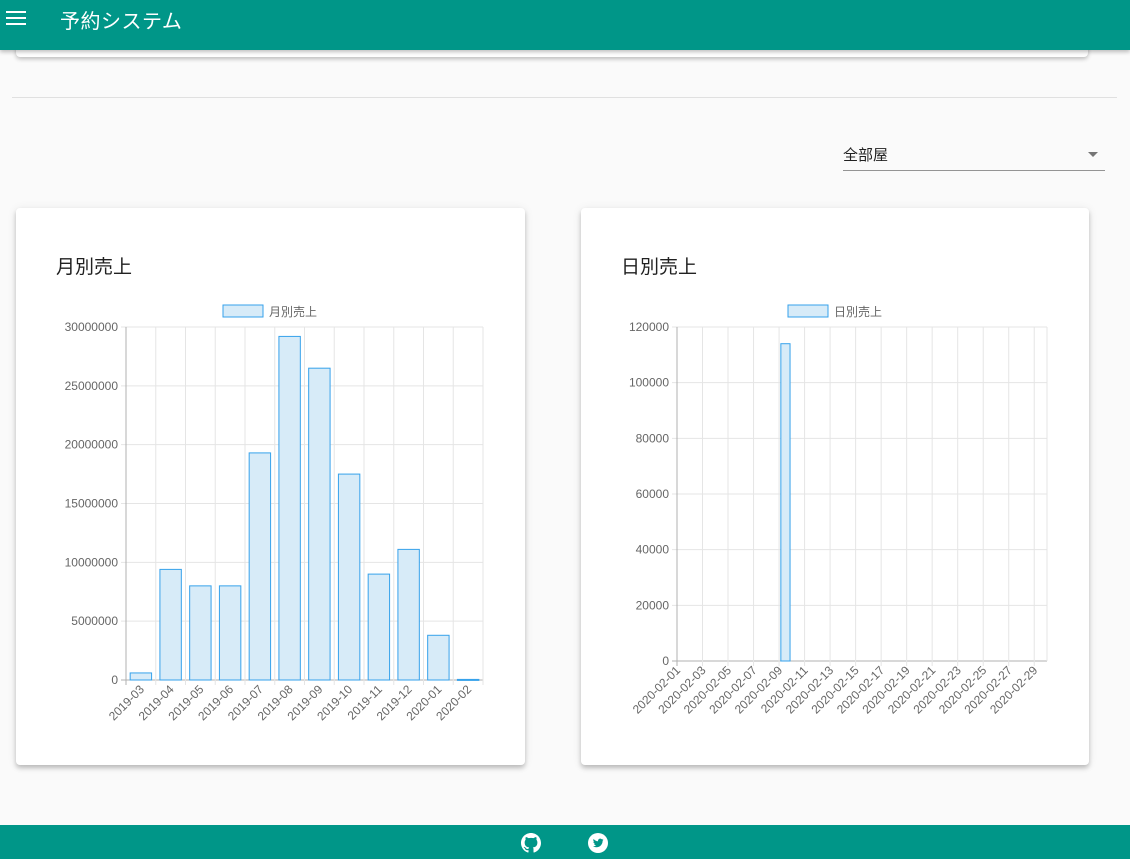 This screenshot has width=1130, height=859. What do you see at coordinates (565, 842) in the screenshot?
I see `footer` at bounding box center [565, 842].